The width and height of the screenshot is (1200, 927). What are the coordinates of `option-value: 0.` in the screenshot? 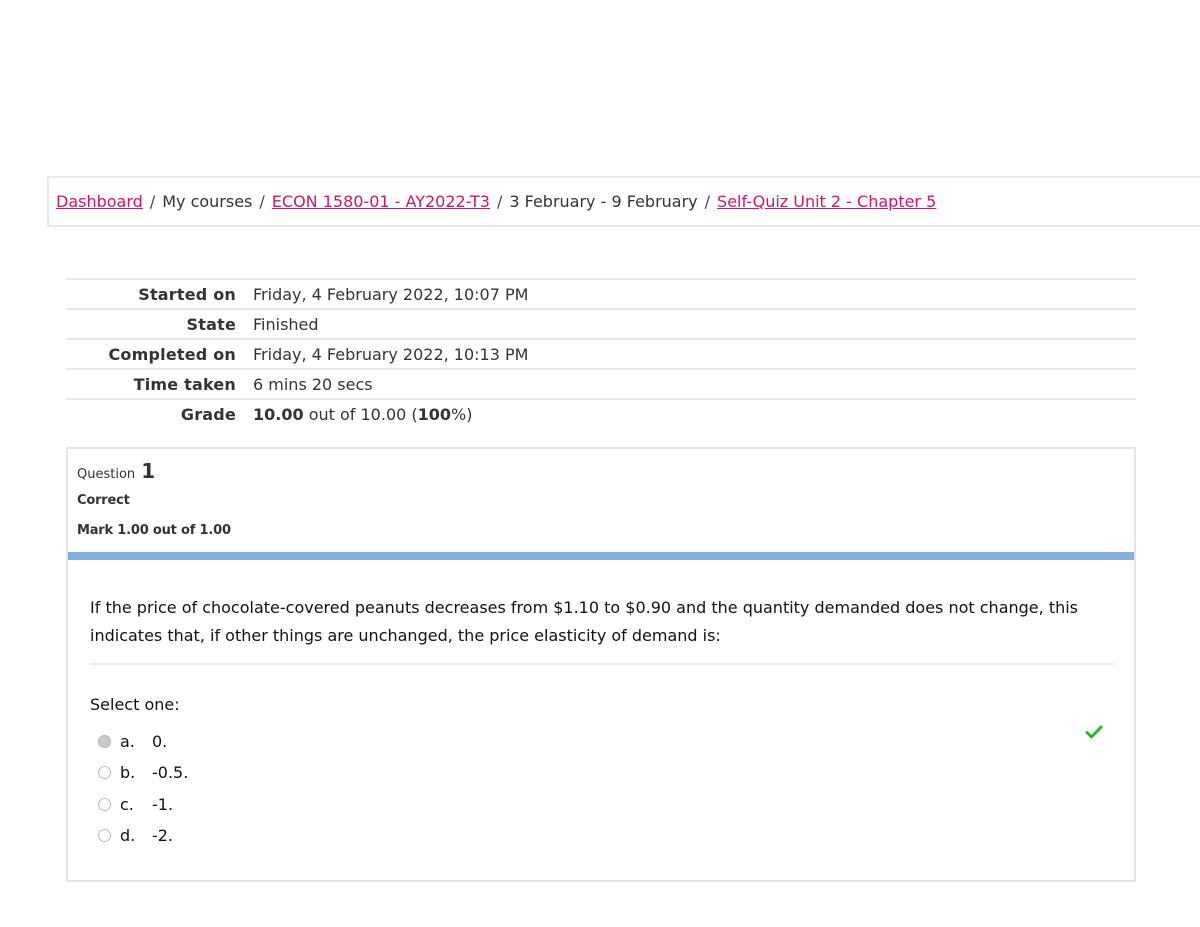 It's located at (160, 742).